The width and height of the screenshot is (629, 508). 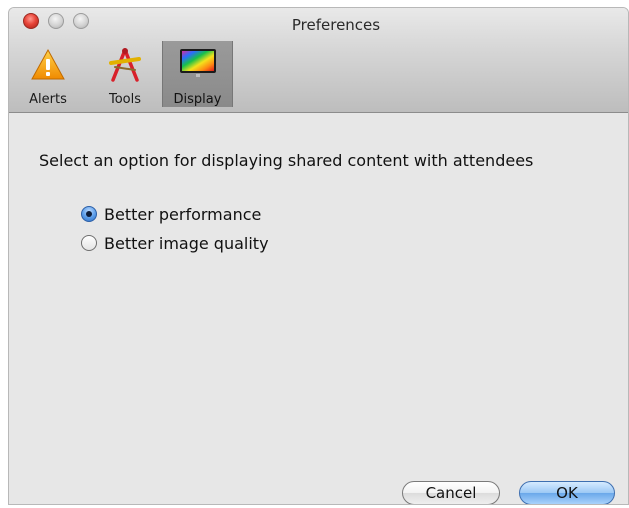 I want to click on display-icon, so click(x=197, y=63).